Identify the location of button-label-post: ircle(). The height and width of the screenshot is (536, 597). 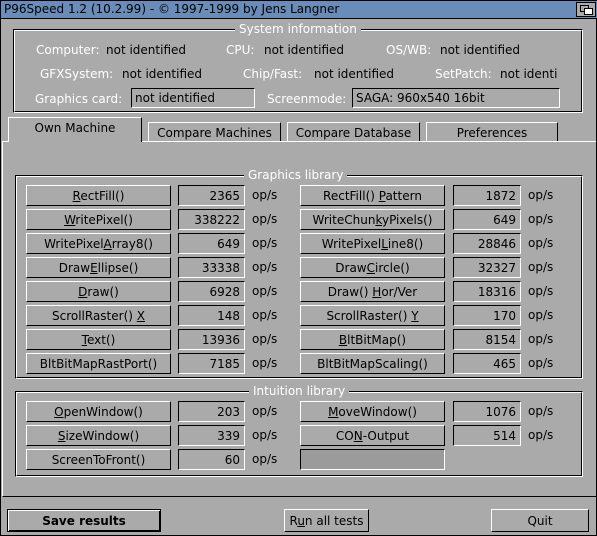
(392, 268).